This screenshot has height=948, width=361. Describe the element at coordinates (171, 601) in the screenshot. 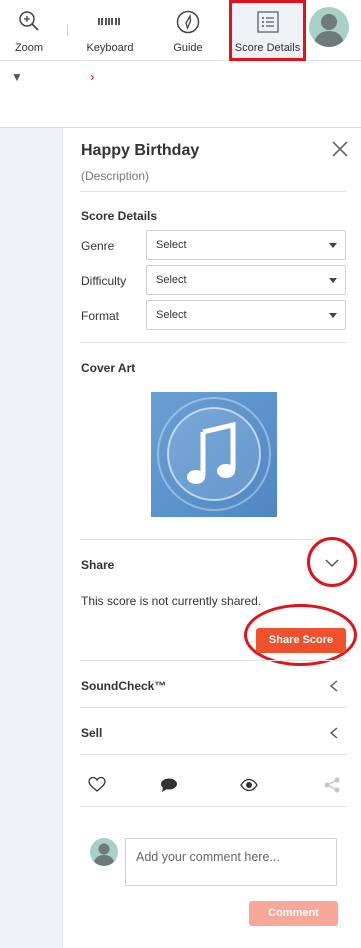

I see `share-status-text: This score is not currently shared.` at that location.